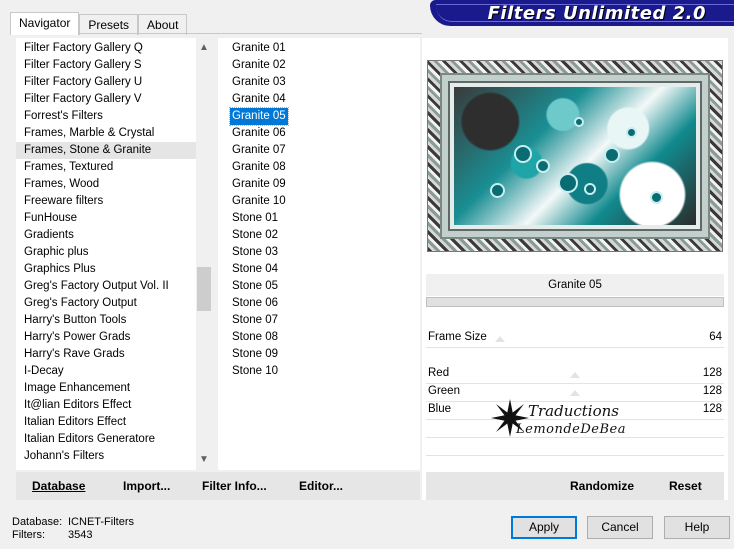  Describe the element at coordinates (259, 286) in the screenshot. I see `filter-item: Stone 05` at that location.